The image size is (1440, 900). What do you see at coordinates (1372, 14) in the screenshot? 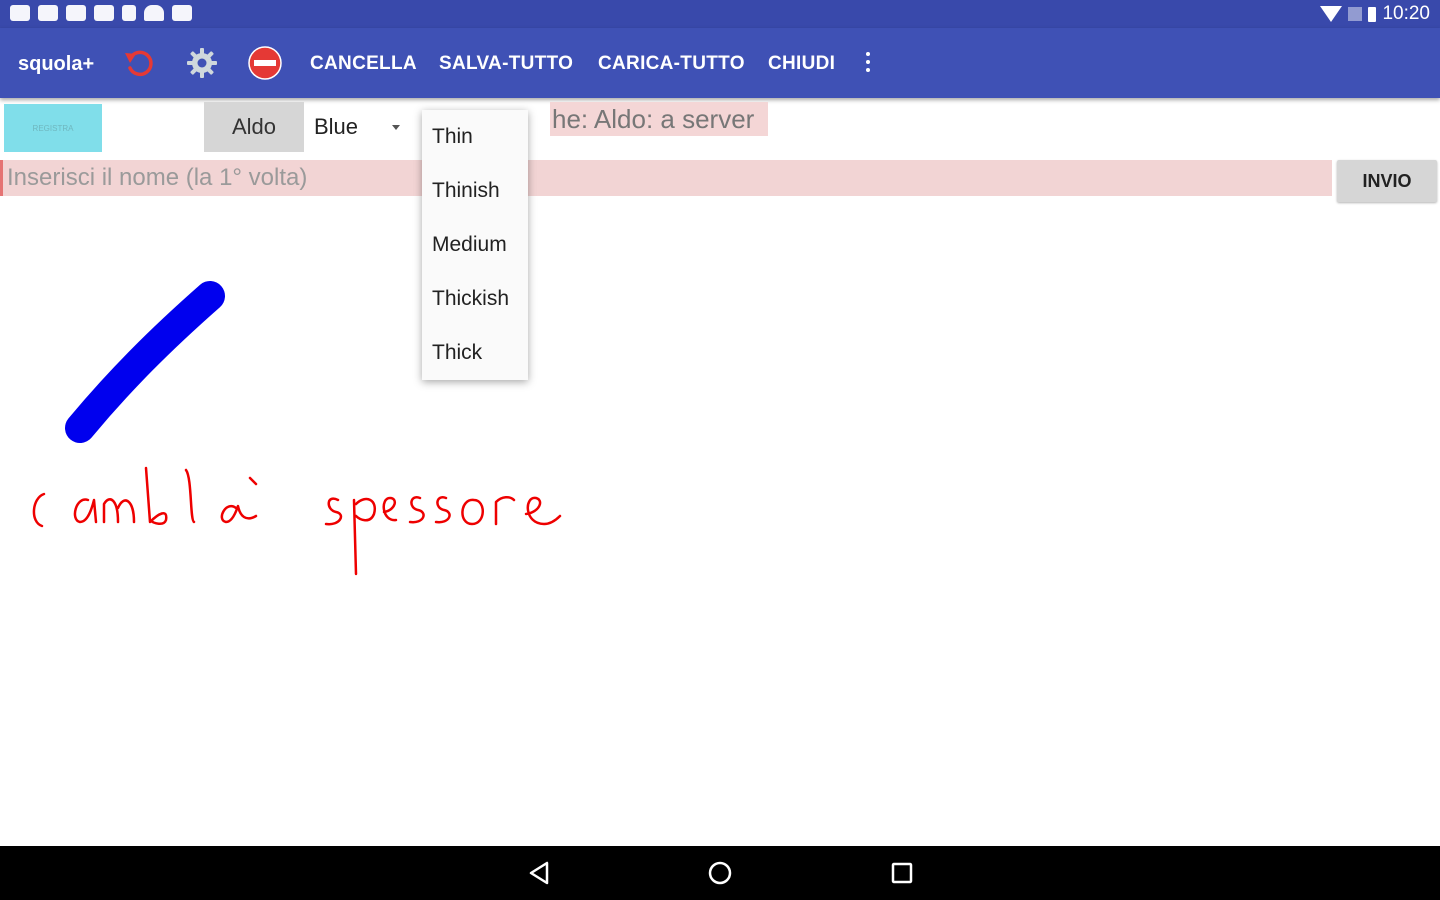
I see `battery-icon` at bounding box center [1372, 14].